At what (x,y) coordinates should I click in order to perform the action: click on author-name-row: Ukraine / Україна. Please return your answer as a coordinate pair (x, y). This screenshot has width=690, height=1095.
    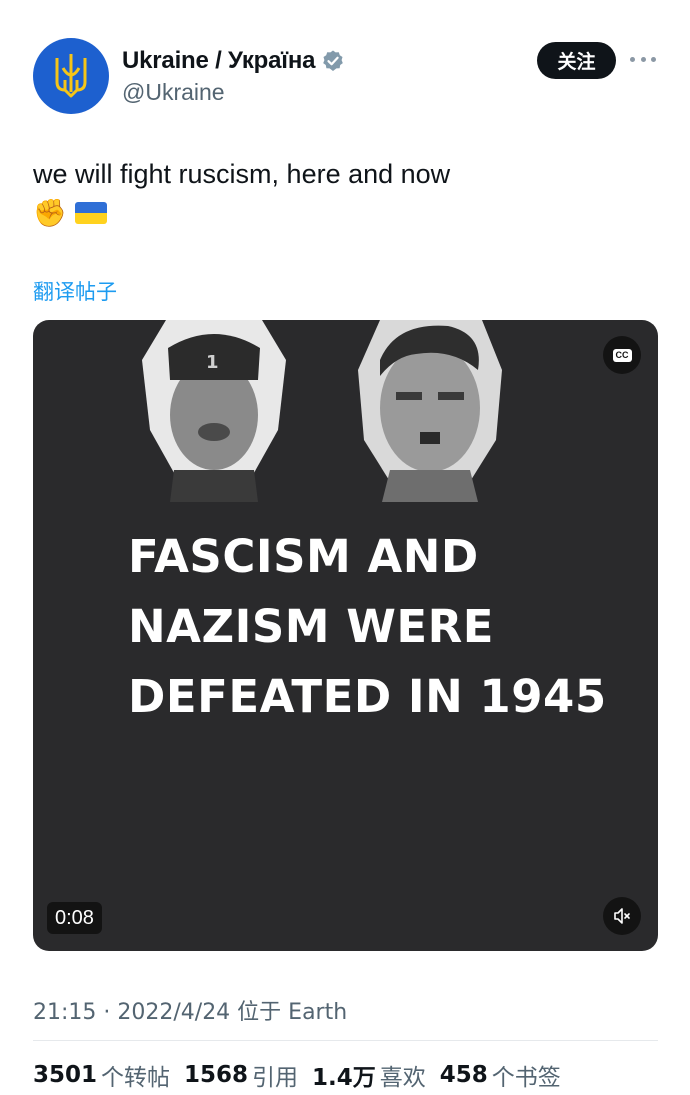
    Looking at the image, I should click on (233, 61).